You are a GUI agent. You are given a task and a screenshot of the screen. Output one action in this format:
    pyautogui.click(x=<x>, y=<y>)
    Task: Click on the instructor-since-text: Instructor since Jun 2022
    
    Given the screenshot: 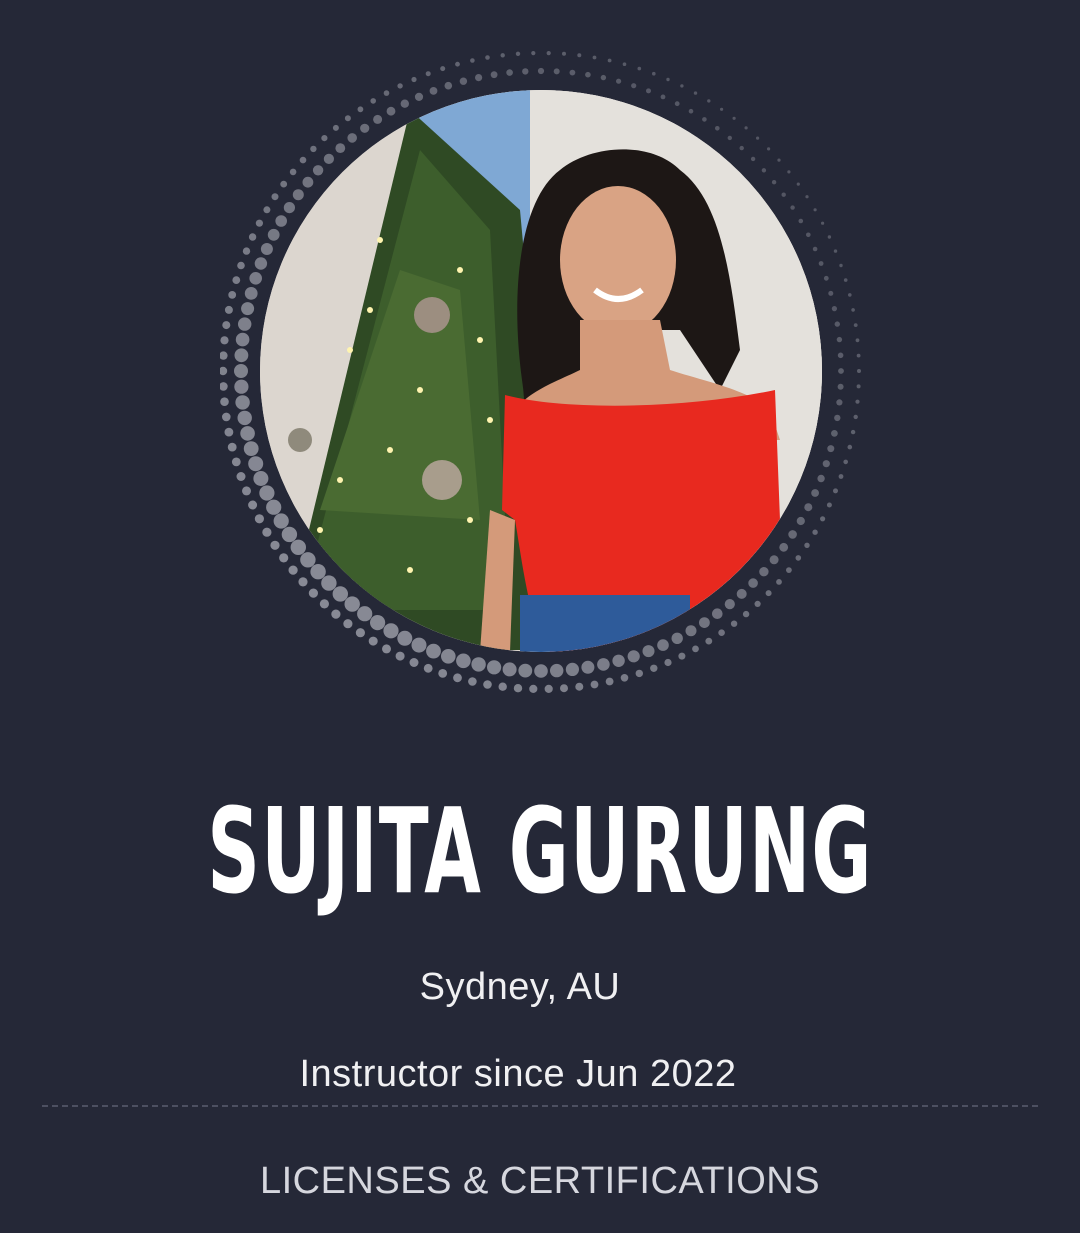 What is the action you would take?
    pyautogui.click(x=518, y=1074)
    